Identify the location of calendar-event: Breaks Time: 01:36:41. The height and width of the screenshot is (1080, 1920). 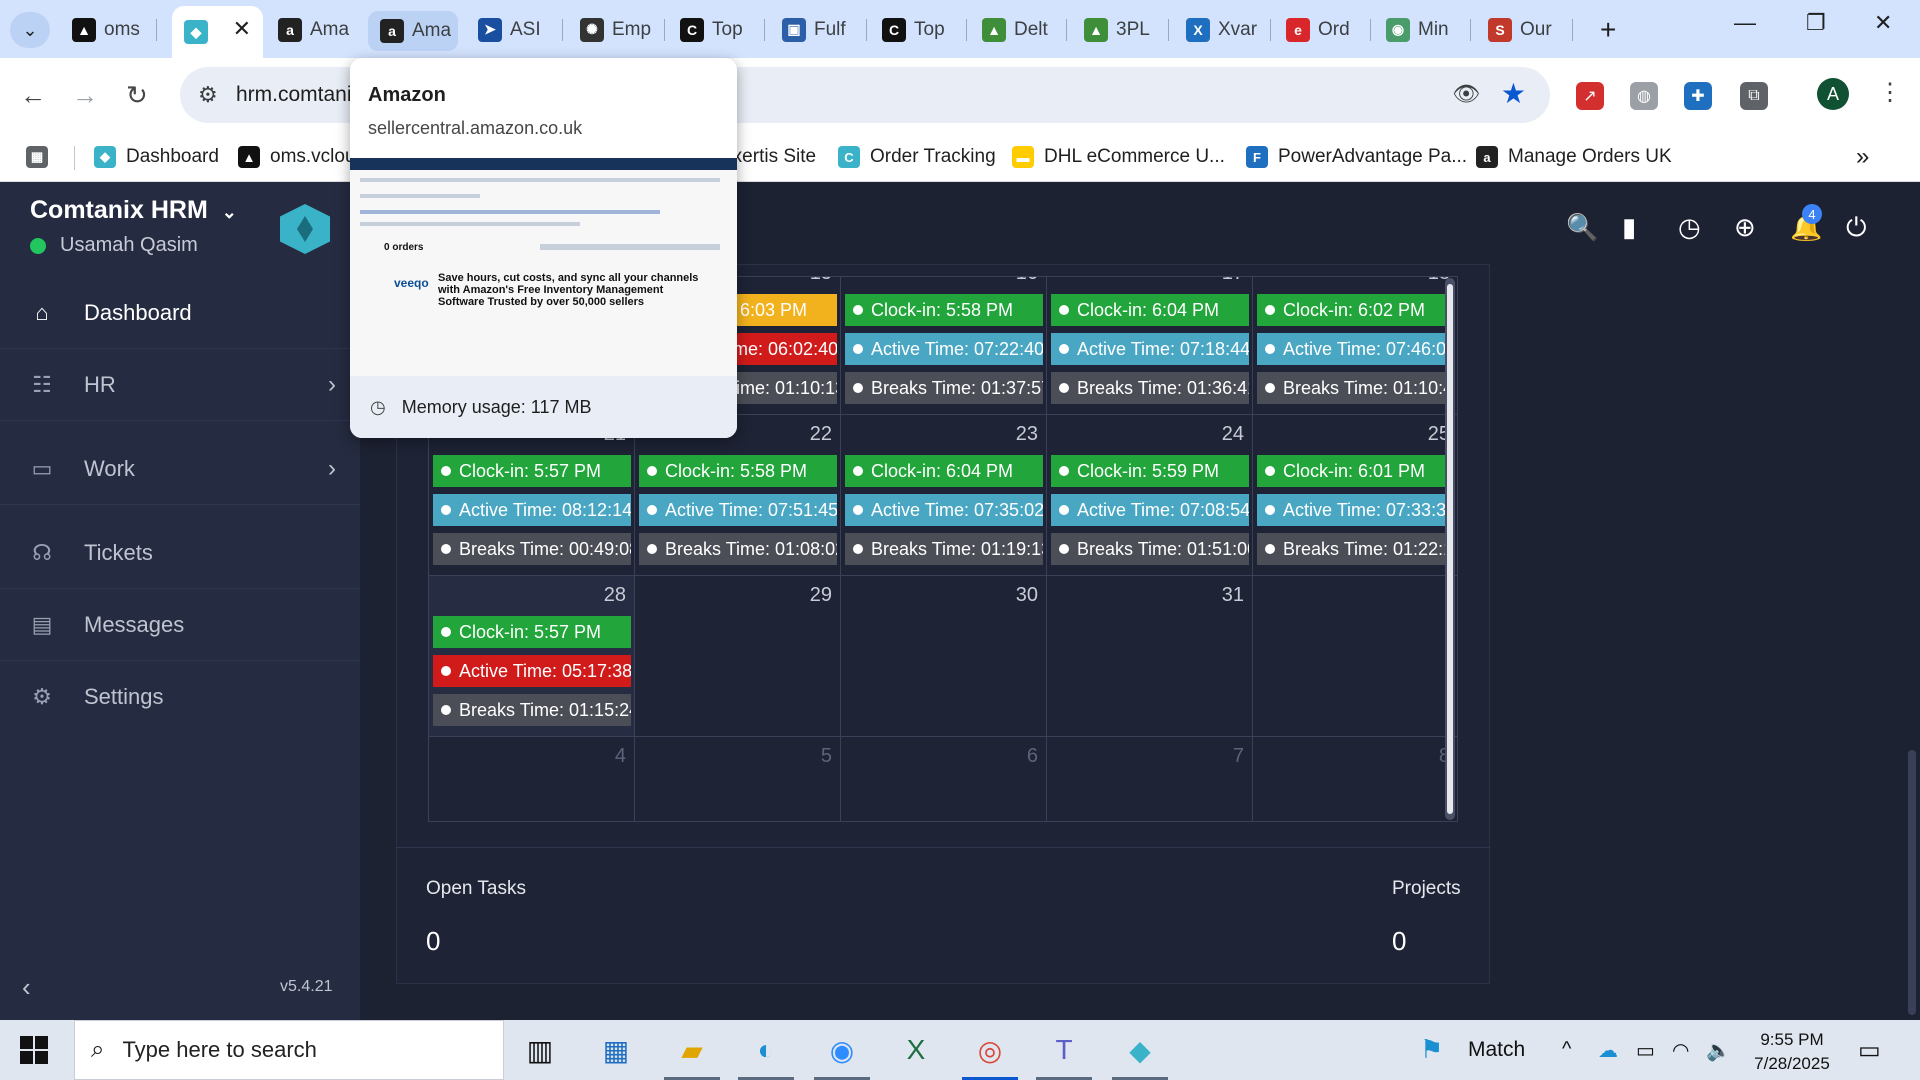
(1150, 388).